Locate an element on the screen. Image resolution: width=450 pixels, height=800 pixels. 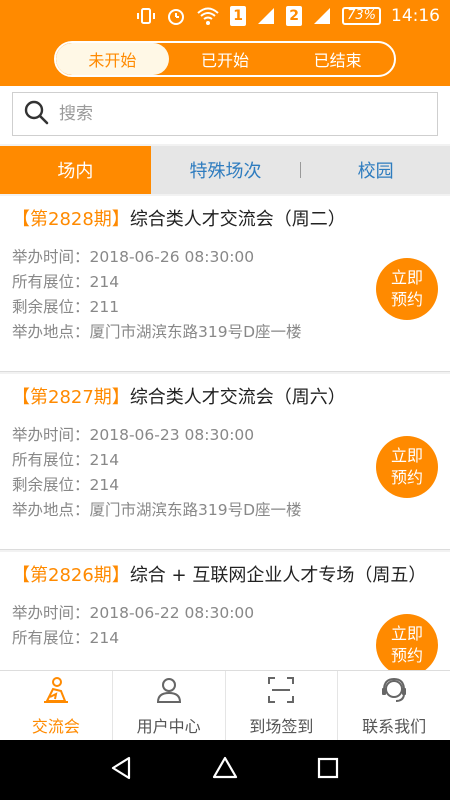
alarm-icon is located at coordinates (176, 16).